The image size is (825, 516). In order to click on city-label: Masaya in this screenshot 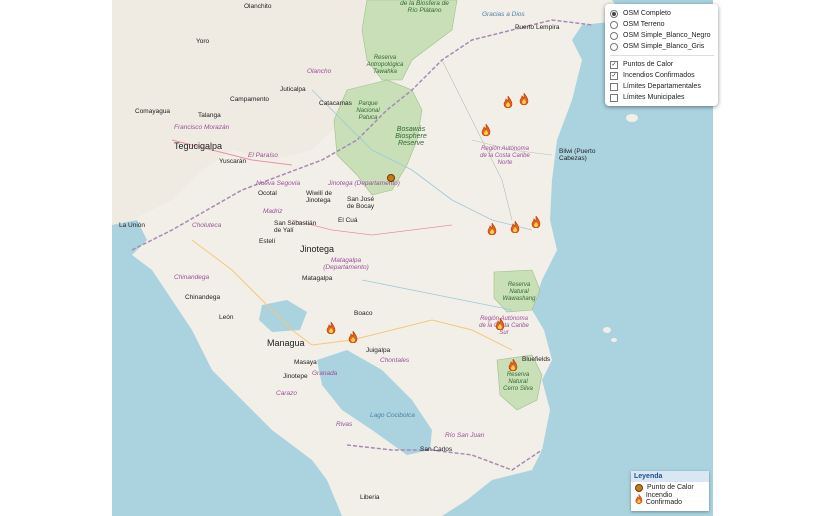, I will do `click(305, 362)`.